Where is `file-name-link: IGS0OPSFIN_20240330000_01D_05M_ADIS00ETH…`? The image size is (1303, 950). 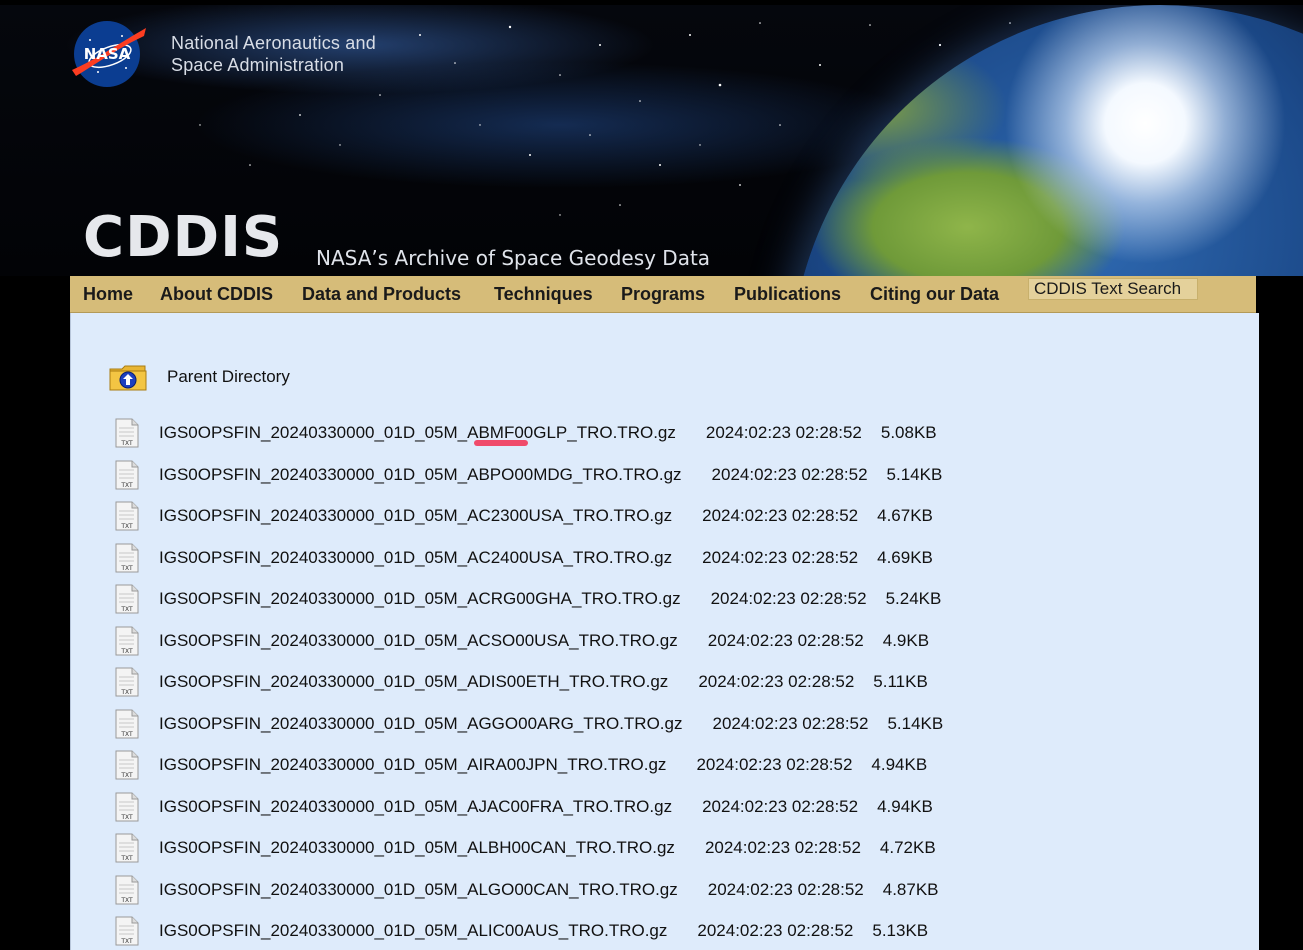
file-name-link: IGS0OPSFIN_20240330000_01D_05M_ADIS00ETH… is located at coordinates (543, 682).